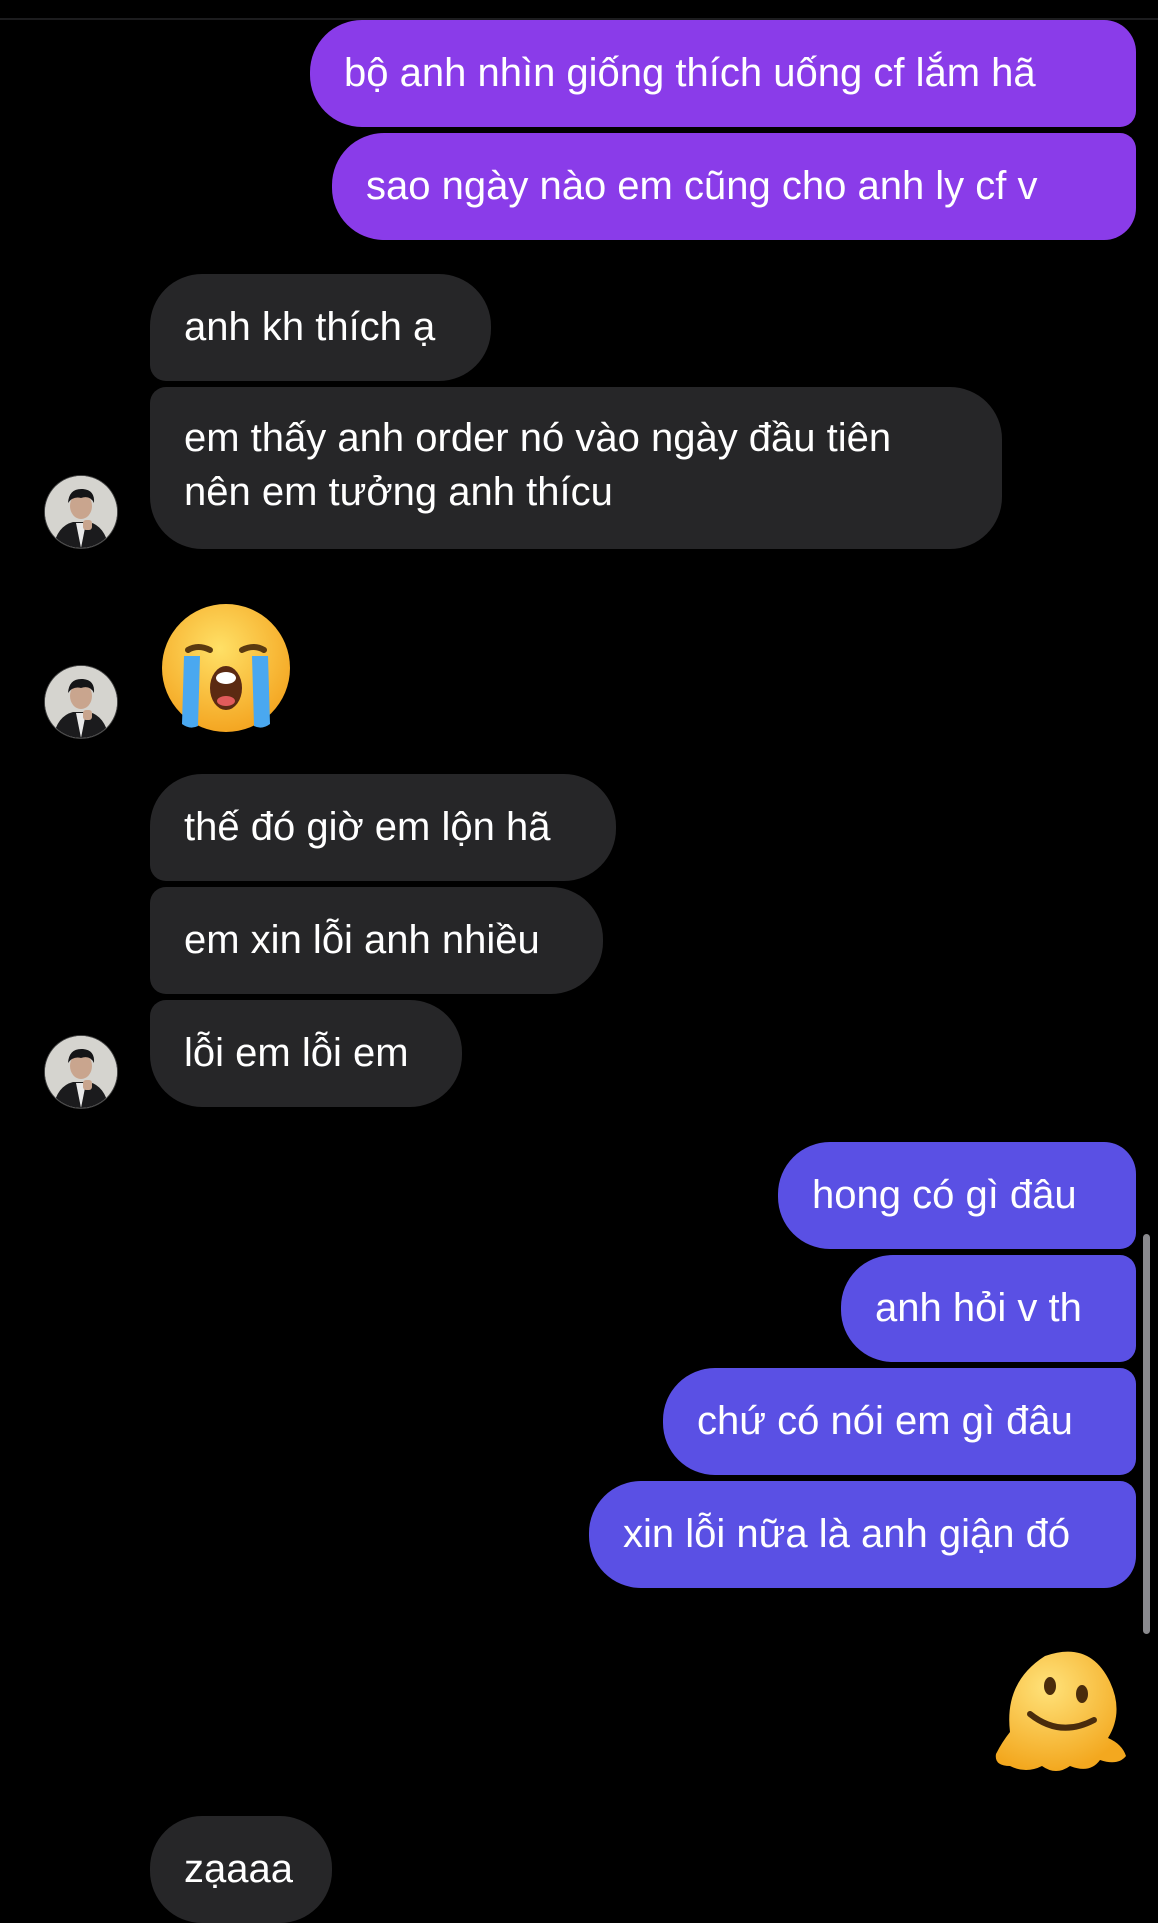  What do you see at coordinates (723, 73) in the screenshot?
I see `outgoing-message: bộ anh nhìn giống thích uống cf lắm hã` at bounding box center [723, 73].